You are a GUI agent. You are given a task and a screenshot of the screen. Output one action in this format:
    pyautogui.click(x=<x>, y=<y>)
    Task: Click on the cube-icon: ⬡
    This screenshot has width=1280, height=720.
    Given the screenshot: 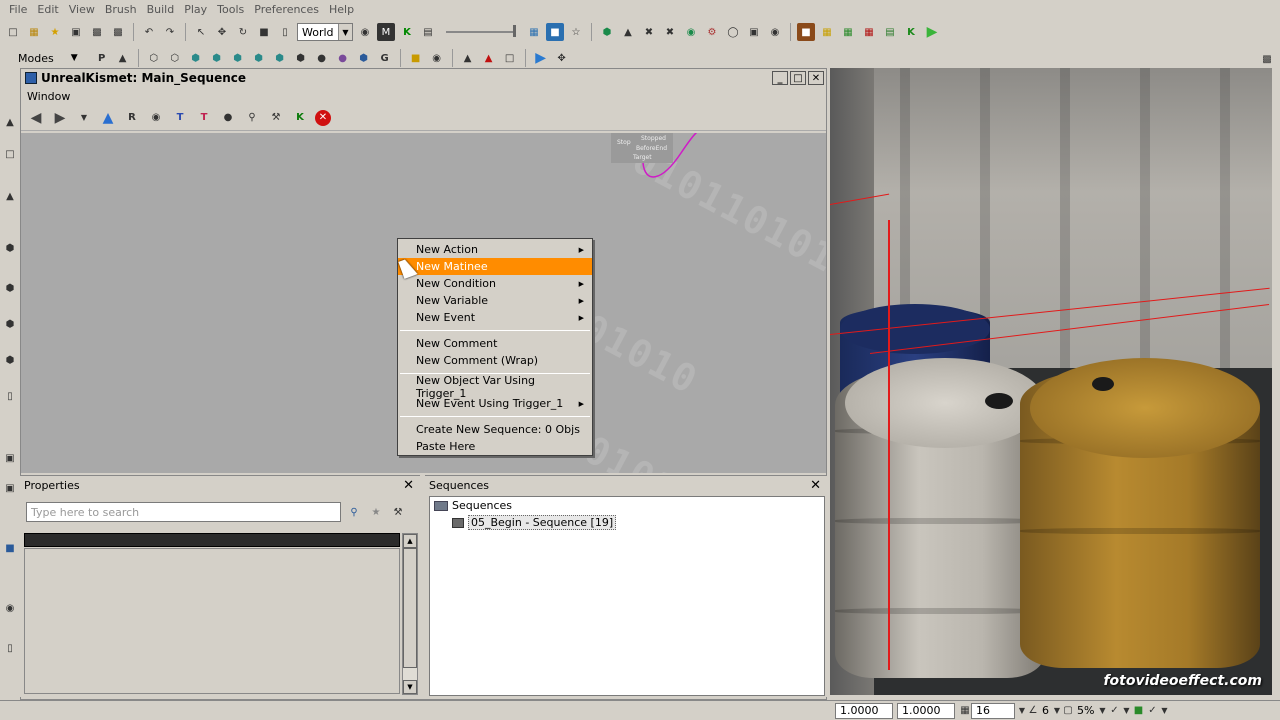 What is the action you would take?
    pyautogui.click(x=154, y=58)
    